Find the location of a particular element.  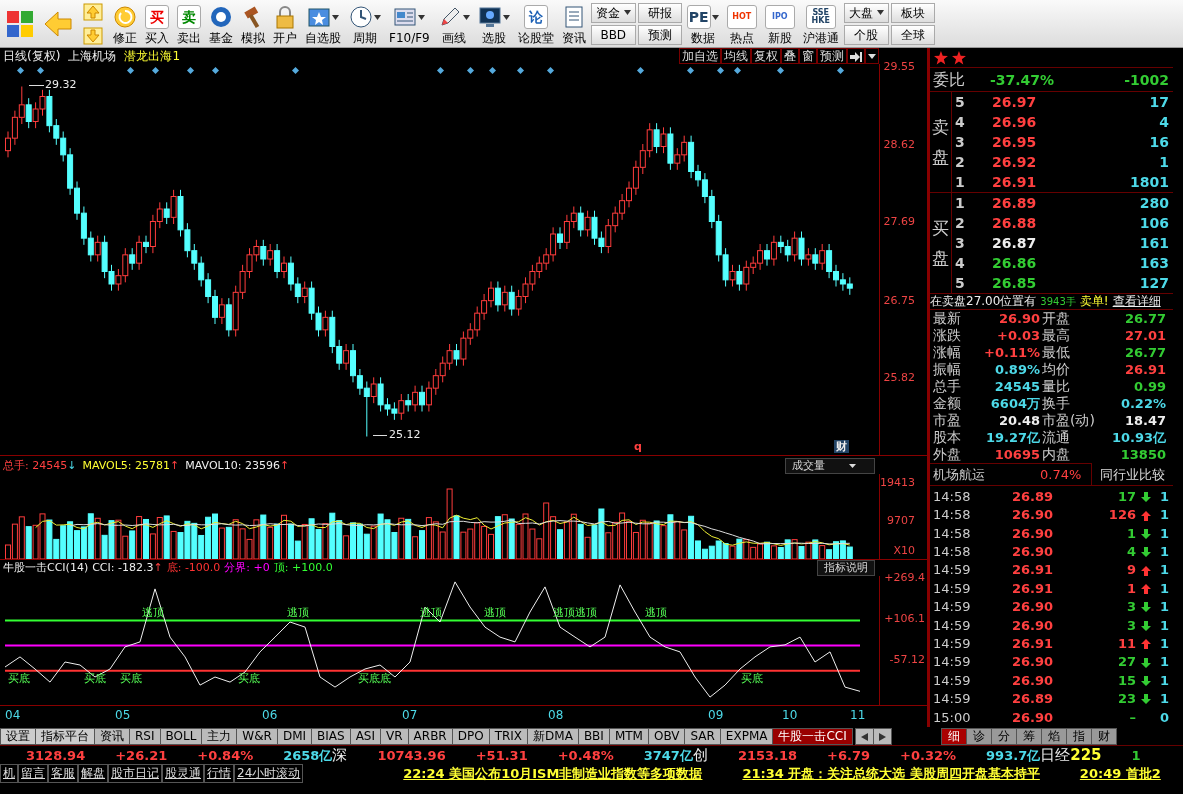

indicator-tab: 指标平台 is located at coordinates (65, 736).